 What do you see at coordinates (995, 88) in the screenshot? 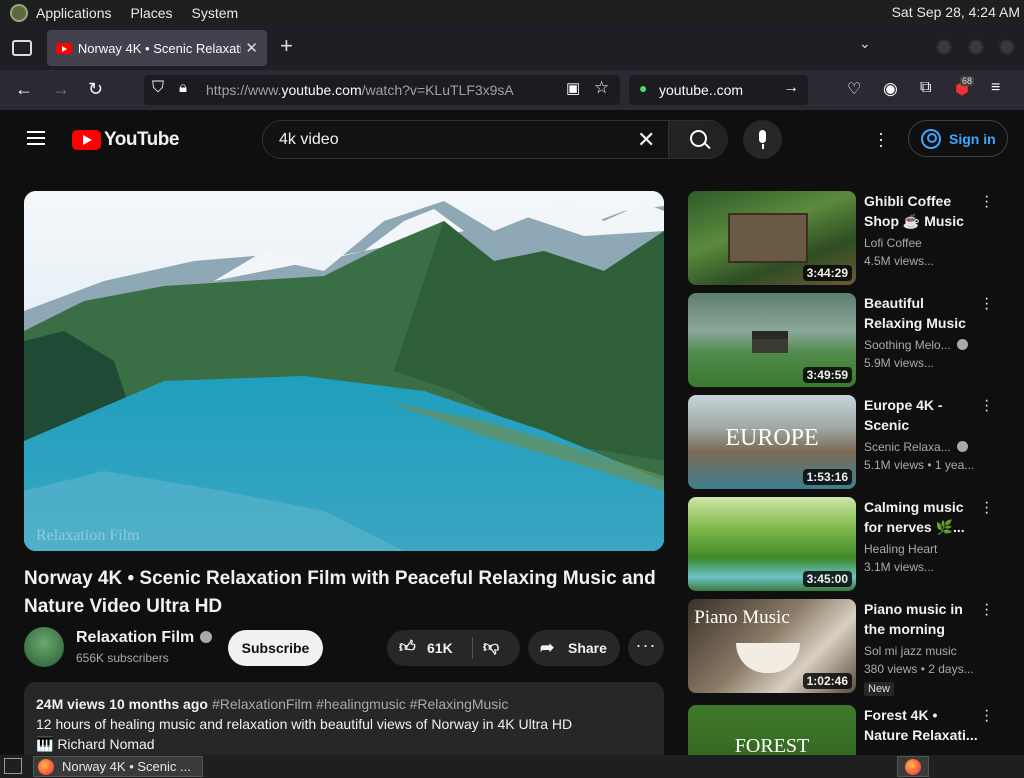
I see `app-menu-icon: ≡` at bounding box center [995, 88].